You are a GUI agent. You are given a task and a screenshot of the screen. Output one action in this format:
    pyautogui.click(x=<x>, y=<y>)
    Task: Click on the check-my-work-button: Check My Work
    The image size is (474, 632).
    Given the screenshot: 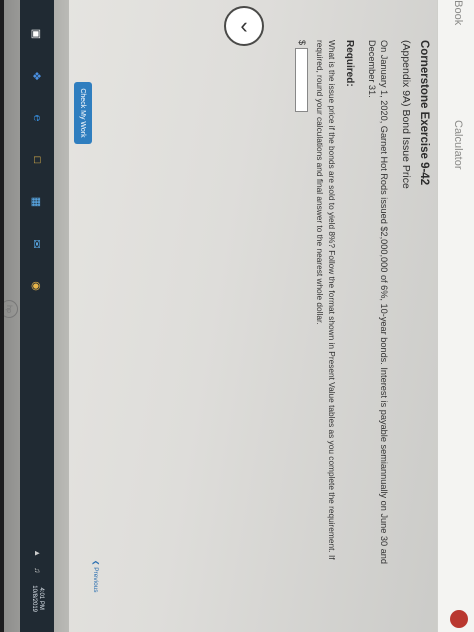 What is the action you would take?
    pyautogui.click(x=83, y=113)
    